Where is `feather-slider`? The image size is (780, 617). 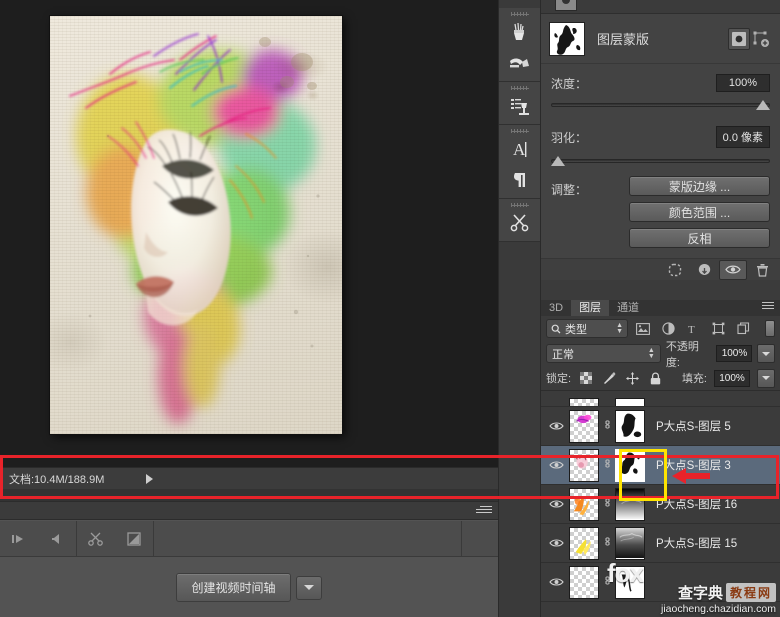
feather-slider is located at coordinates (660, 161).